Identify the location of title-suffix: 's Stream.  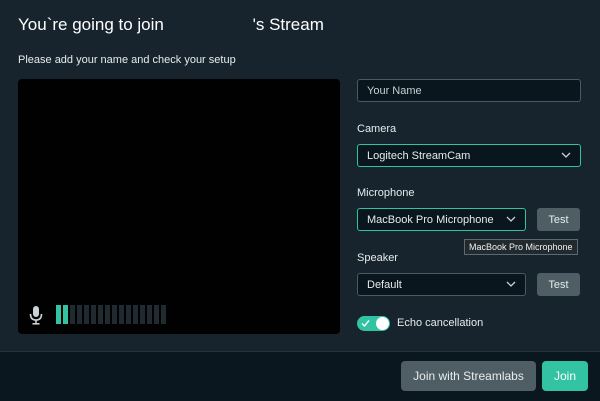
(288, 24).